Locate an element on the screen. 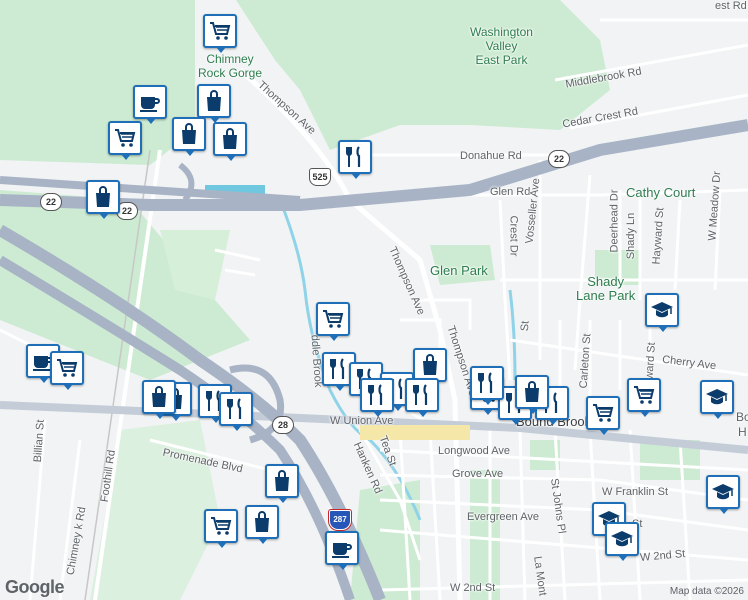 The width and height of the screenshot is (748, 600). street-w-franklin: W Franklin St is located at coordinates (635, 492).